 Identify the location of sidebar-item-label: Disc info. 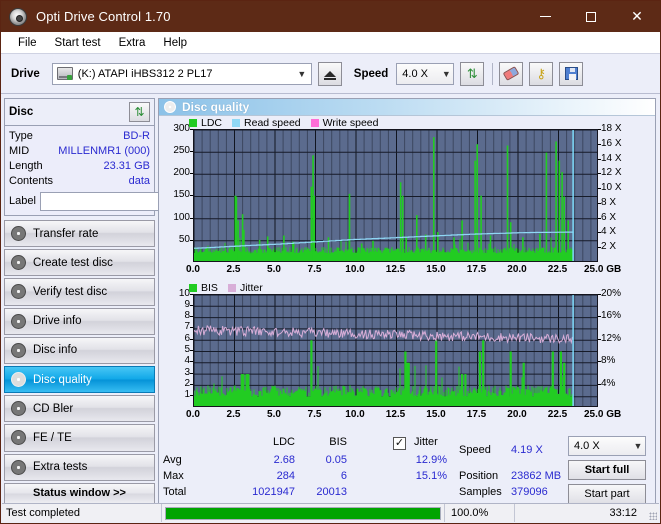
(55, 350).